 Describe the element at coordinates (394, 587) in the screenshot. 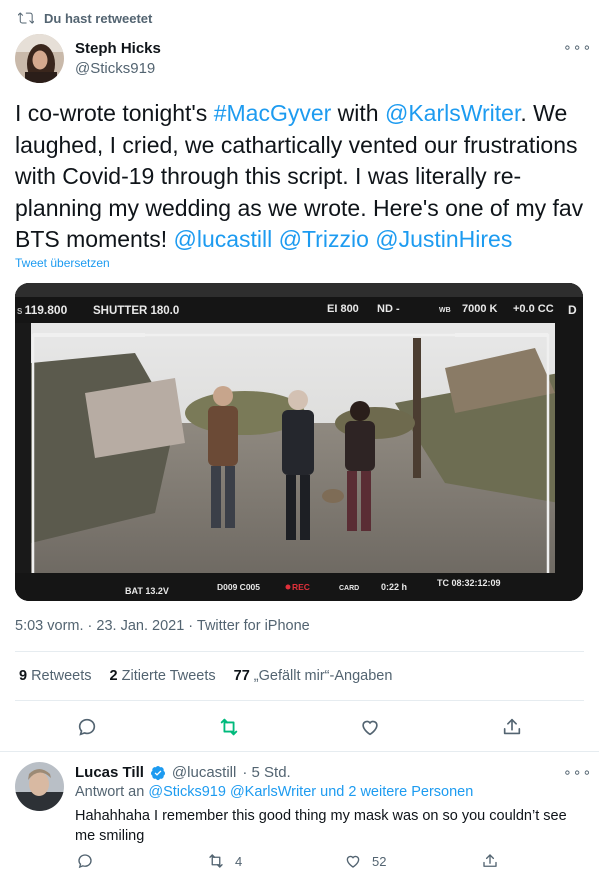

I see `hud-remain: 0:22 h` at that location.